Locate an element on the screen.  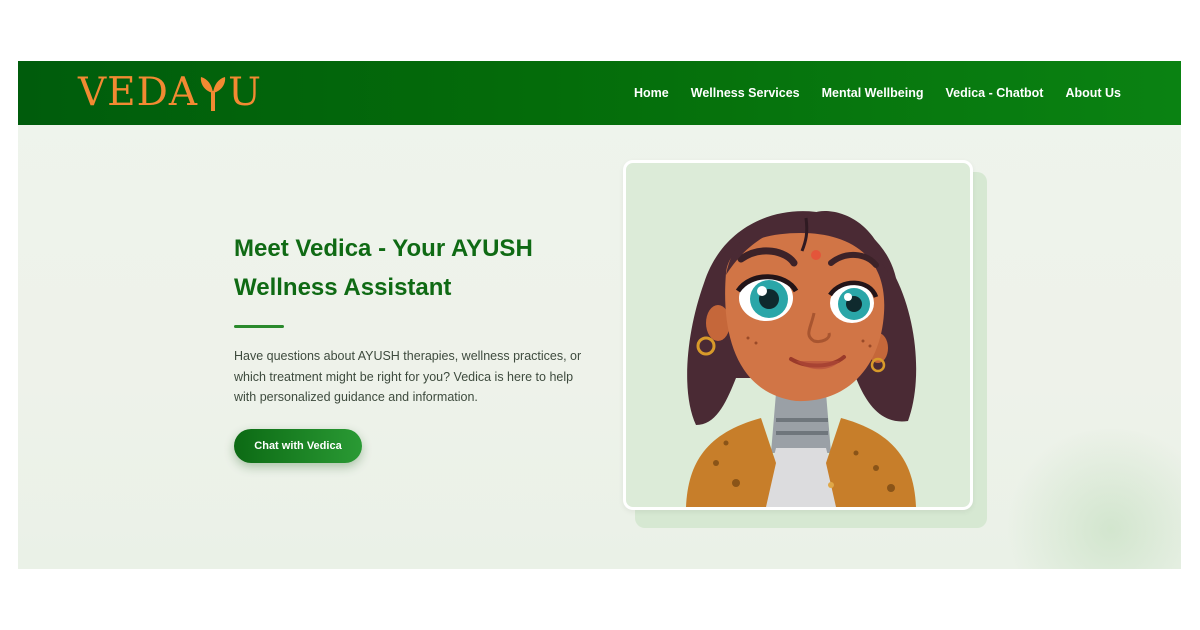
leaf-icon is located at coordinates (213, 93).